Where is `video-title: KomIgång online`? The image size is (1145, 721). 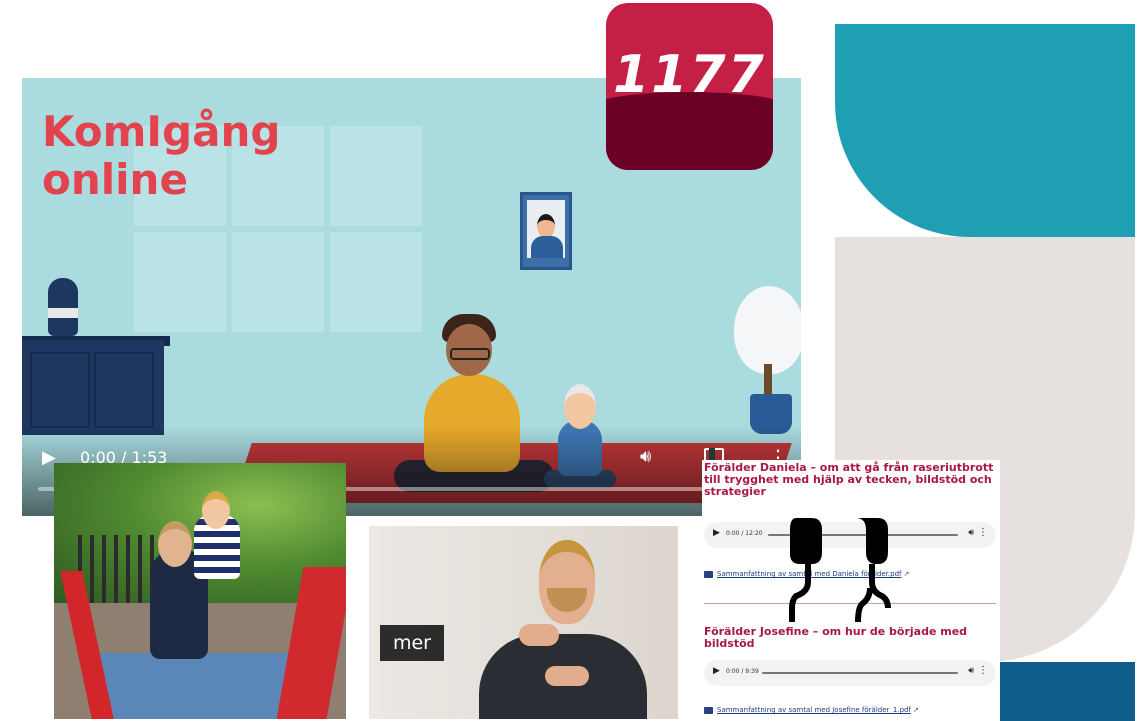
video-title: KomIgång online is located at coordinates (161, 156).